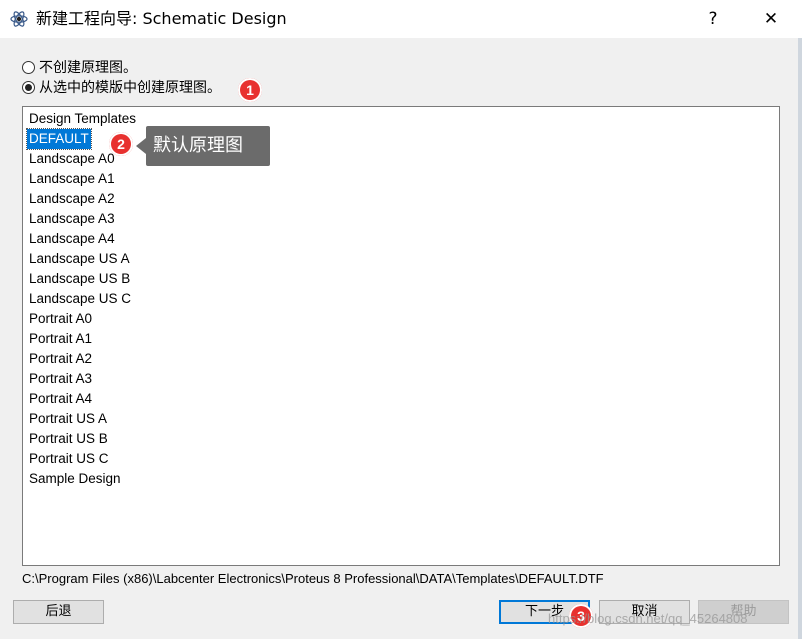 This screenshot has height=639, width=802. I want to click on template-item: Portrait US A, so click(68, 419).